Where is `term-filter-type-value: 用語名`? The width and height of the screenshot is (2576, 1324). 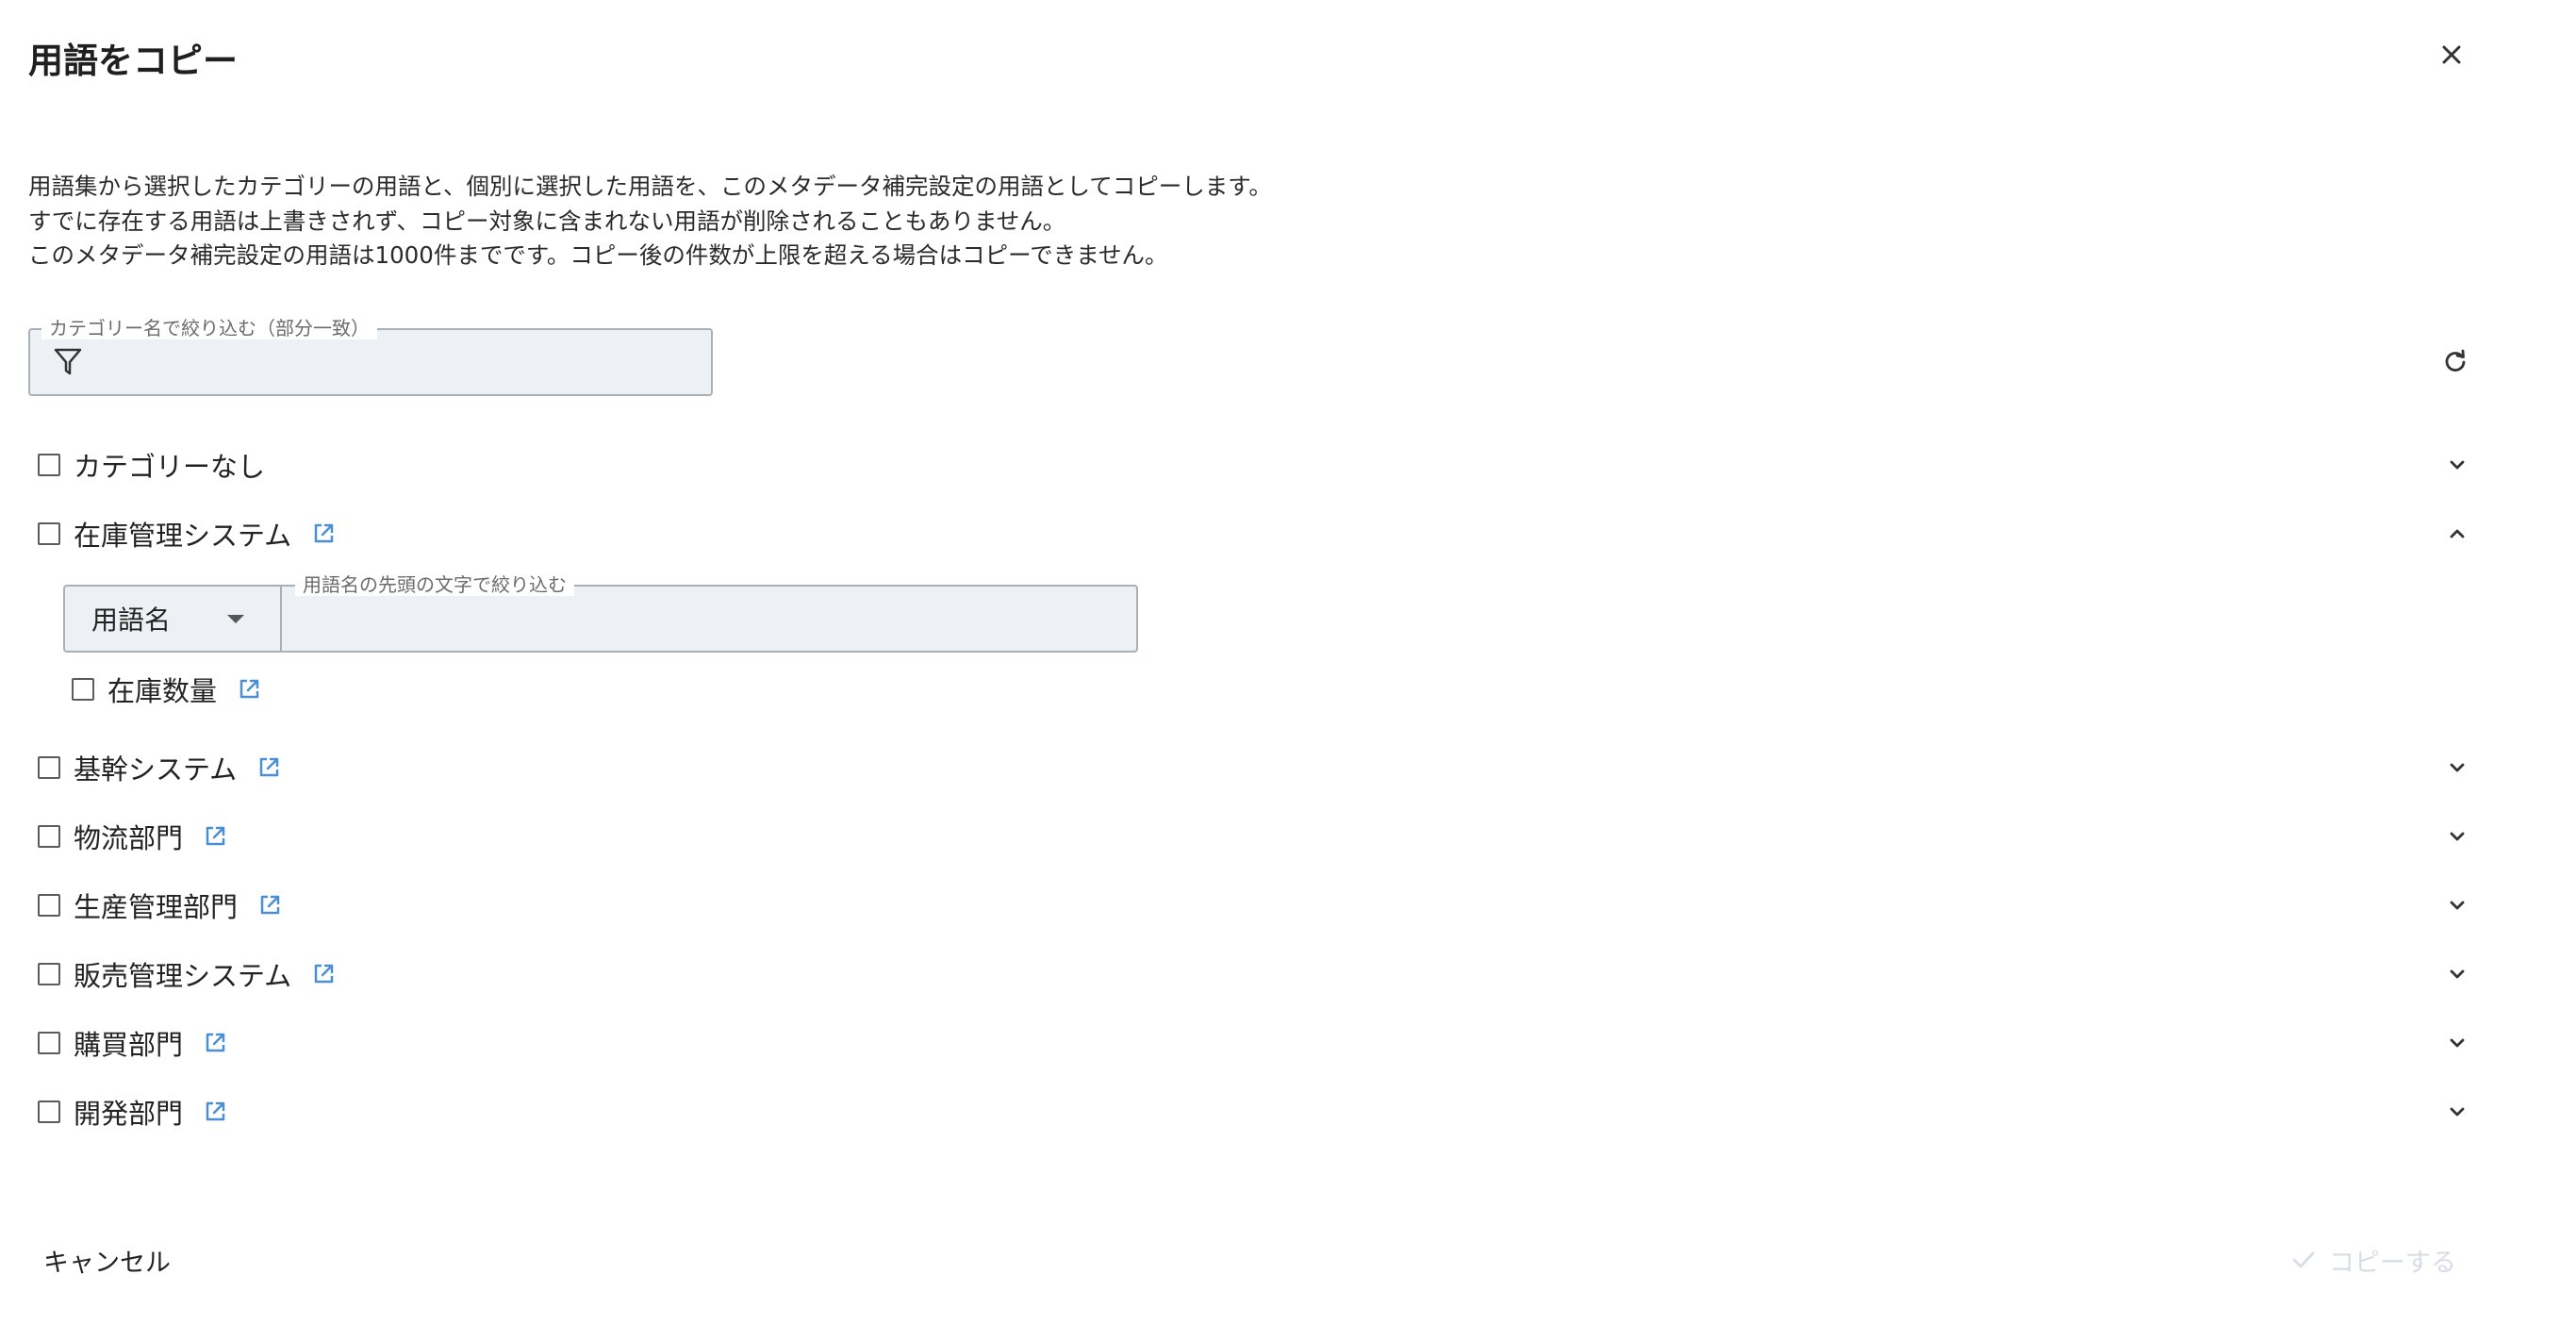 term-filter-type-value: 用語名 is located at coordinates (131, 620).